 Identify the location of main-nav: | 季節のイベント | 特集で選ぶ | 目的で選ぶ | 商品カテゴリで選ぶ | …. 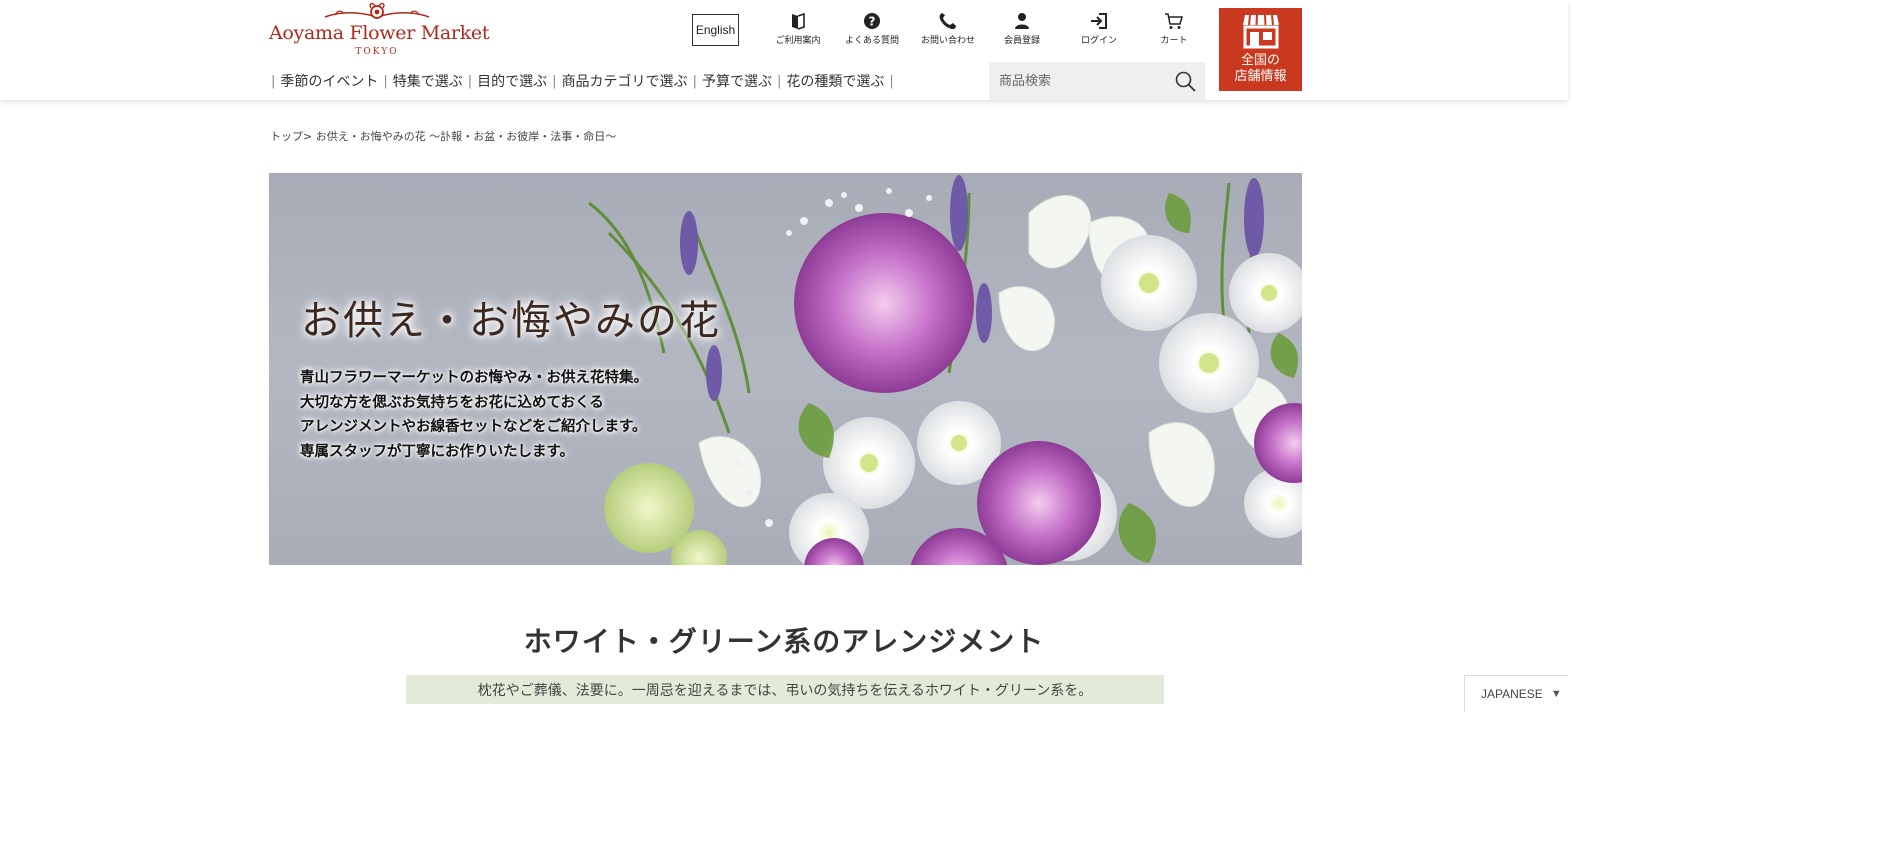
(582, 81).